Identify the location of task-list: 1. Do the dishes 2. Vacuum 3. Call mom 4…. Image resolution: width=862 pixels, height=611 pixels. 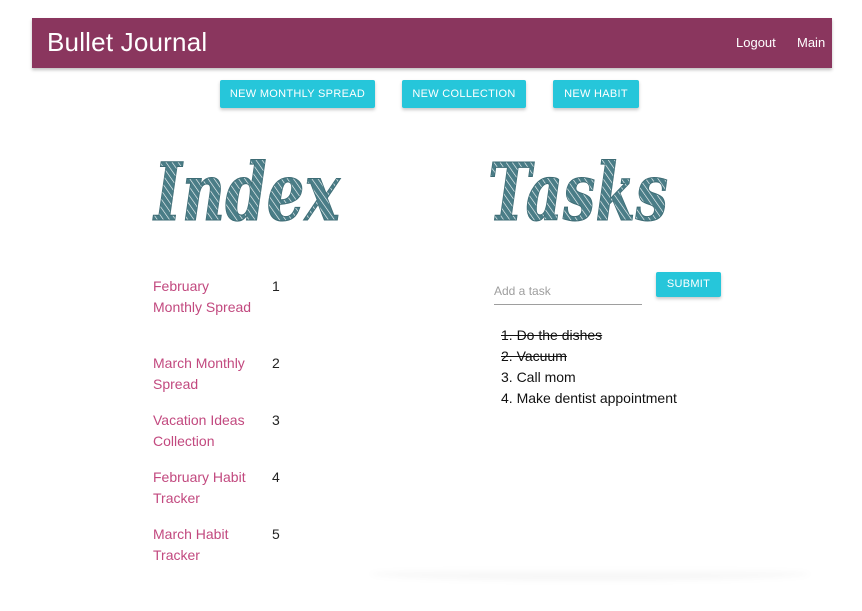
(589, 367).